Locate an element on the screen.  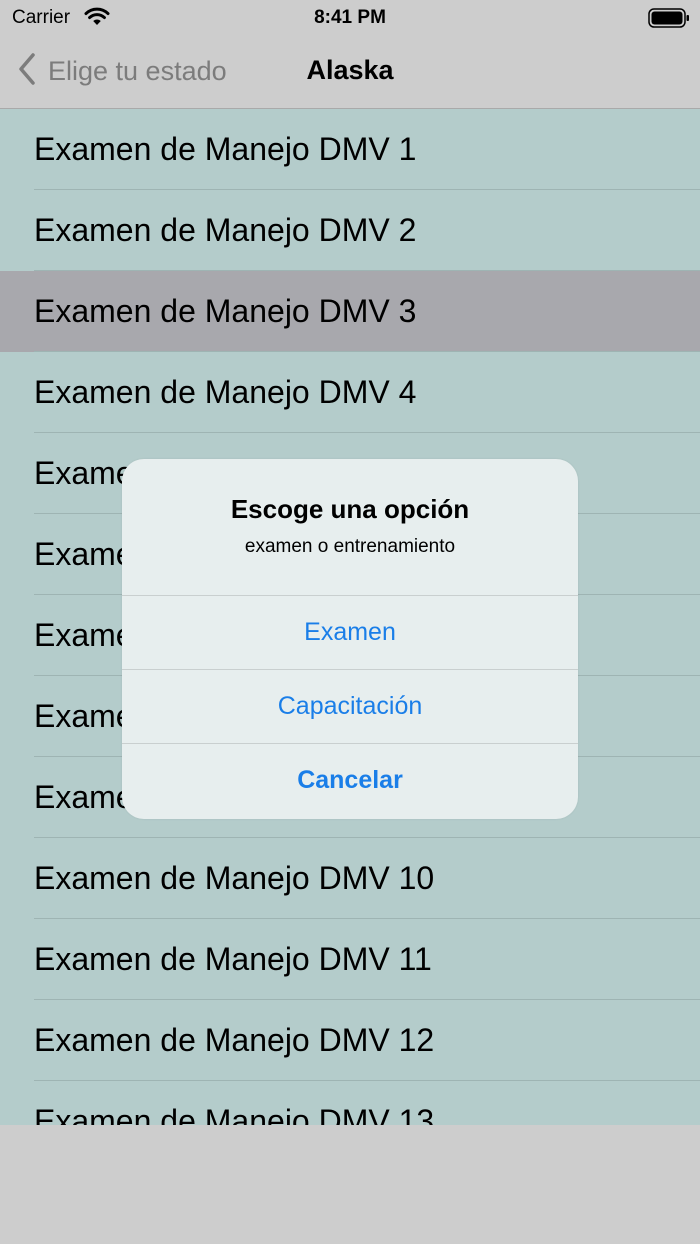
list-item-label: Examen de Manejo DMV 12 is located at coordinates (234, 1040).